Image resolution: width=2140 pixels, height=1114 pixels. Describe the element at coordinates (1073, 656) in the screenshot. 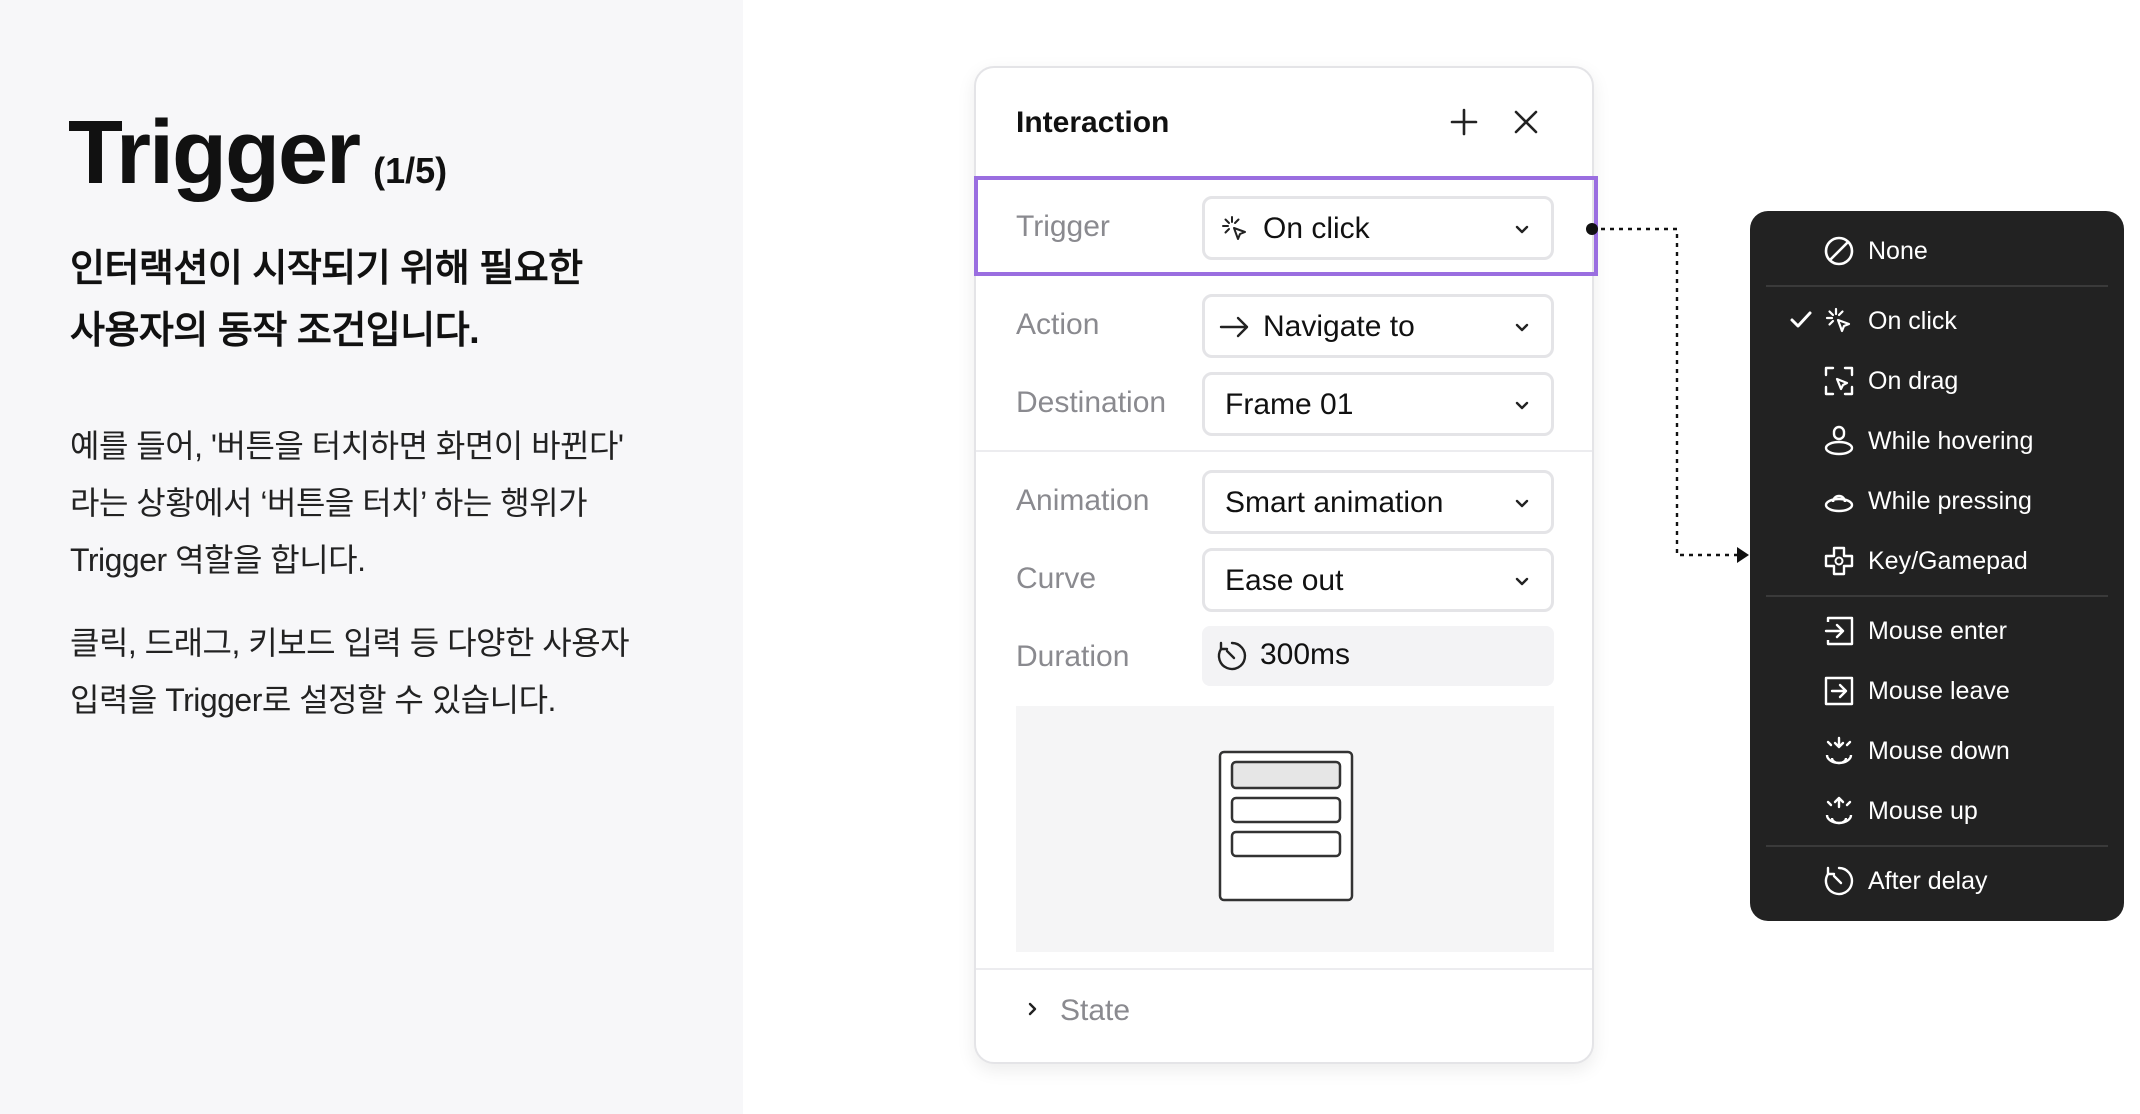

I see `duration-label: Duration` at that location.